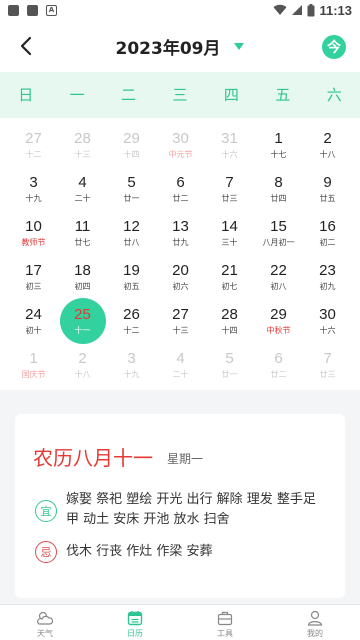 The height and width of the screenshot is (640, 360). I want to click on calendar-day: 9 廿五, so click(327, 188).